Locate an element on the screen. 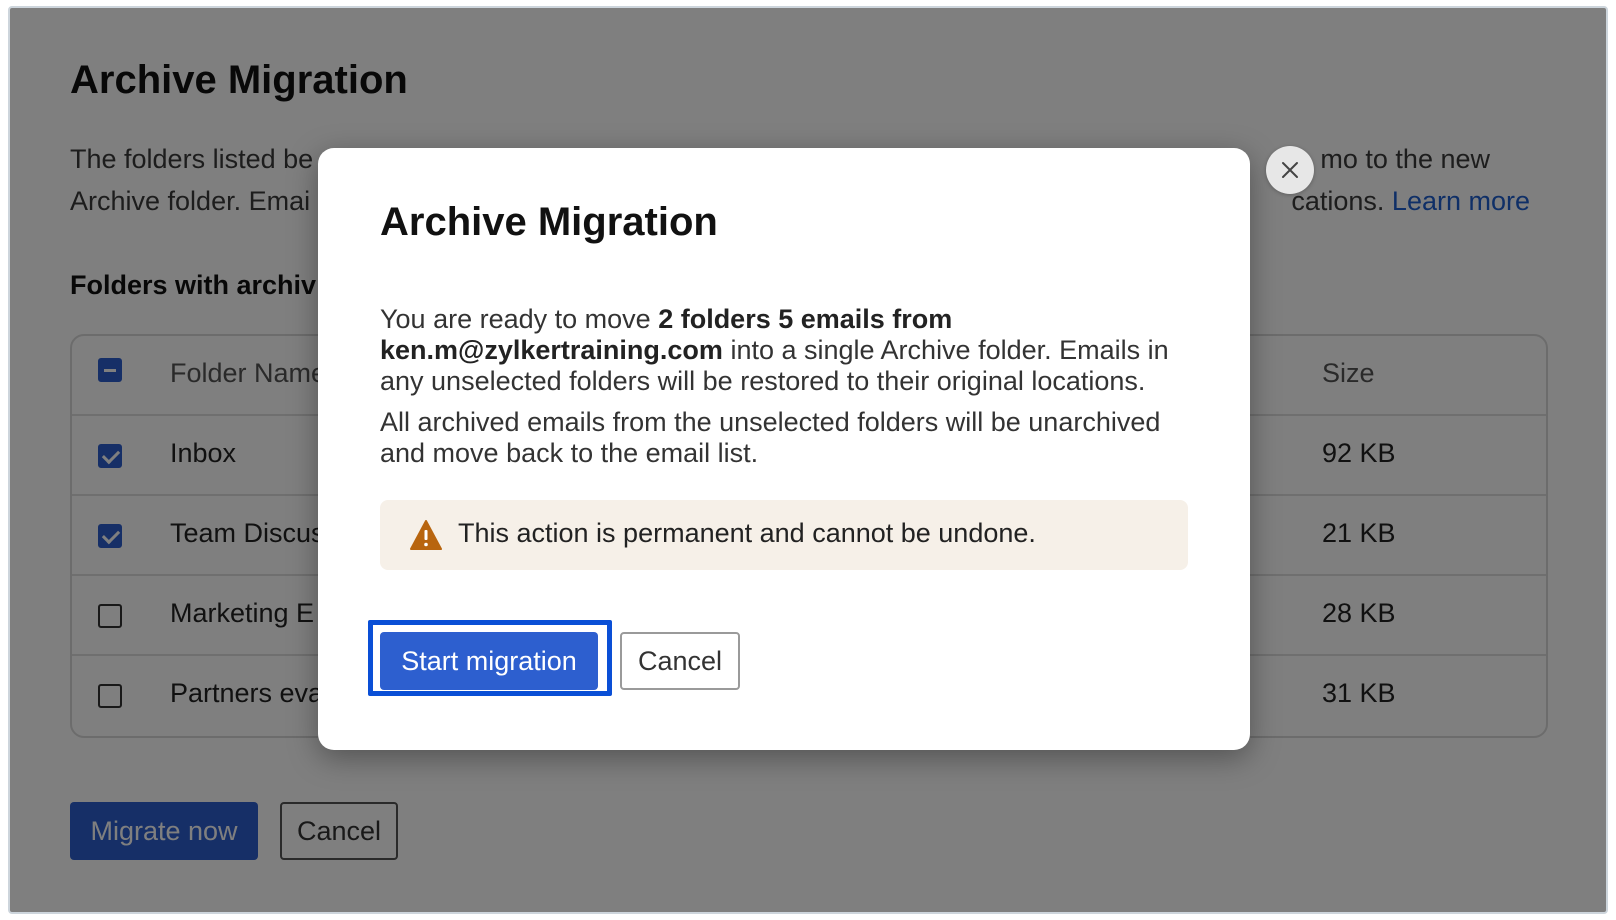  body-email: ken.m@zylkertraining.com is located at coordinates (551, 350).